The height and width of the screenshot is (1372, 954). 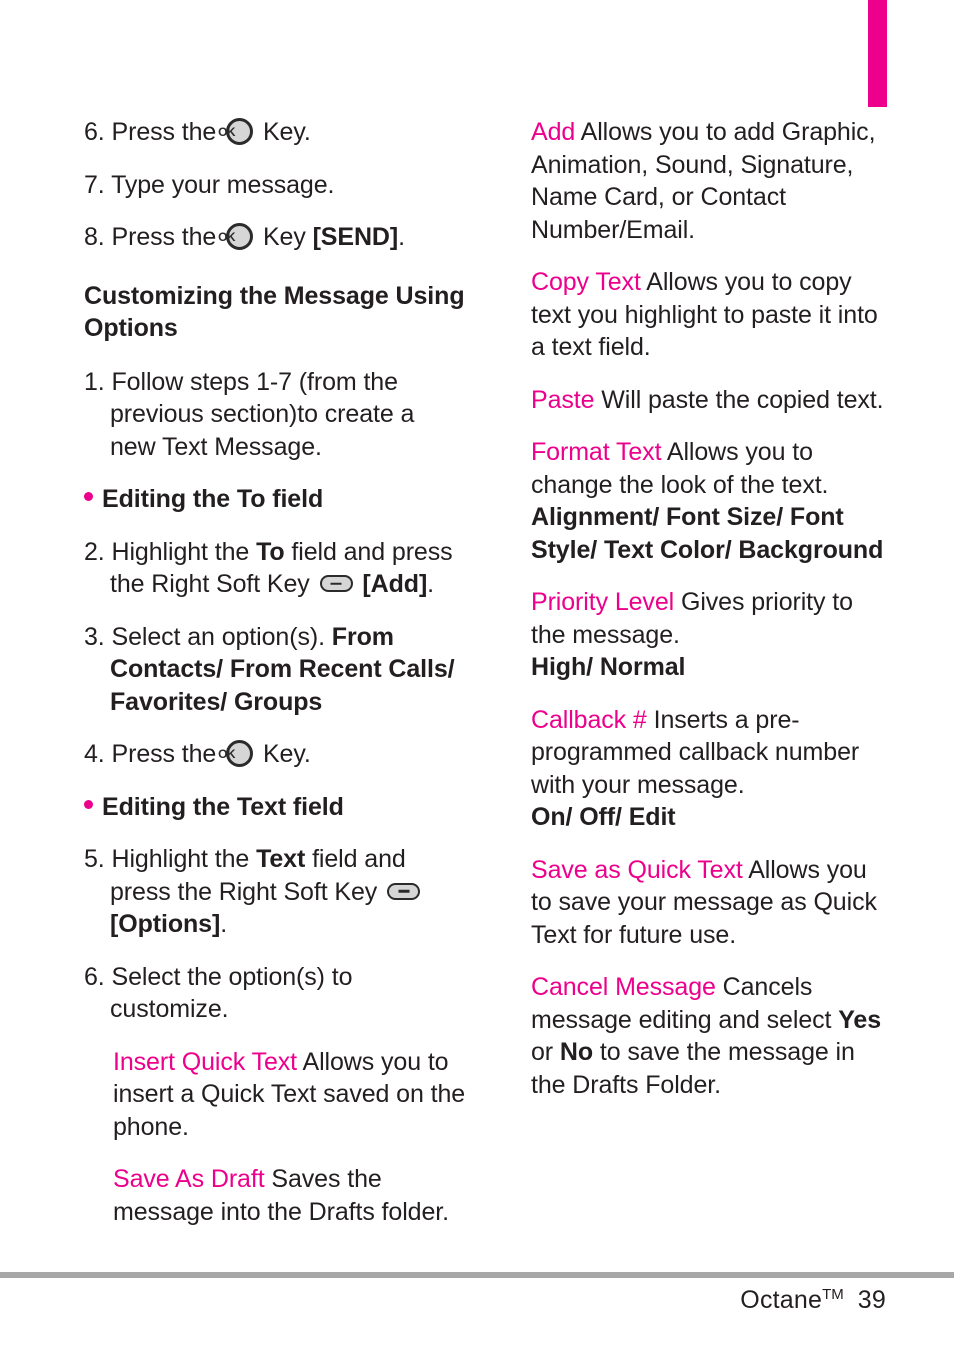 What do you see at coordinates (94, 237) in the screenshot?
I see `step-number: 8.` at bounding box center [94, 237].